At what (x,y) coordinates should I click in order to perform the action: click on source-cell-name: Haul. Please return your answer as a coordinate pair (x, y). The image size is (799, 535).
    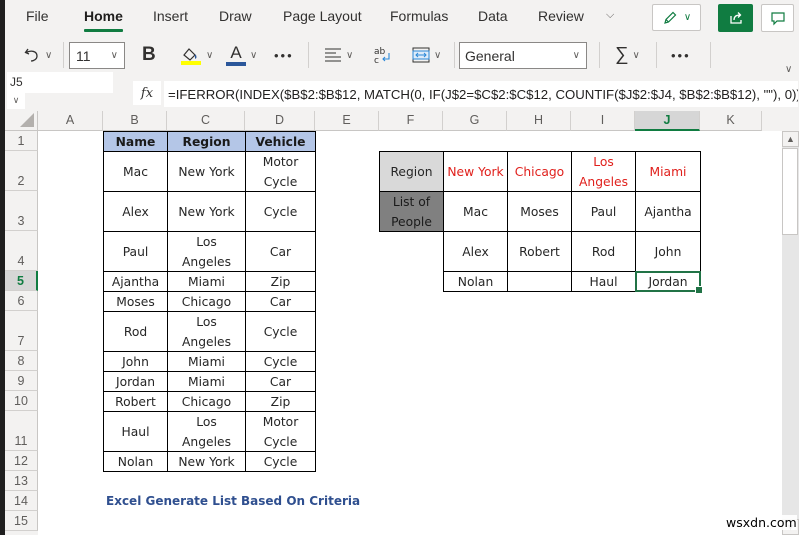
    Looking at the image, I should click on (135, 431).